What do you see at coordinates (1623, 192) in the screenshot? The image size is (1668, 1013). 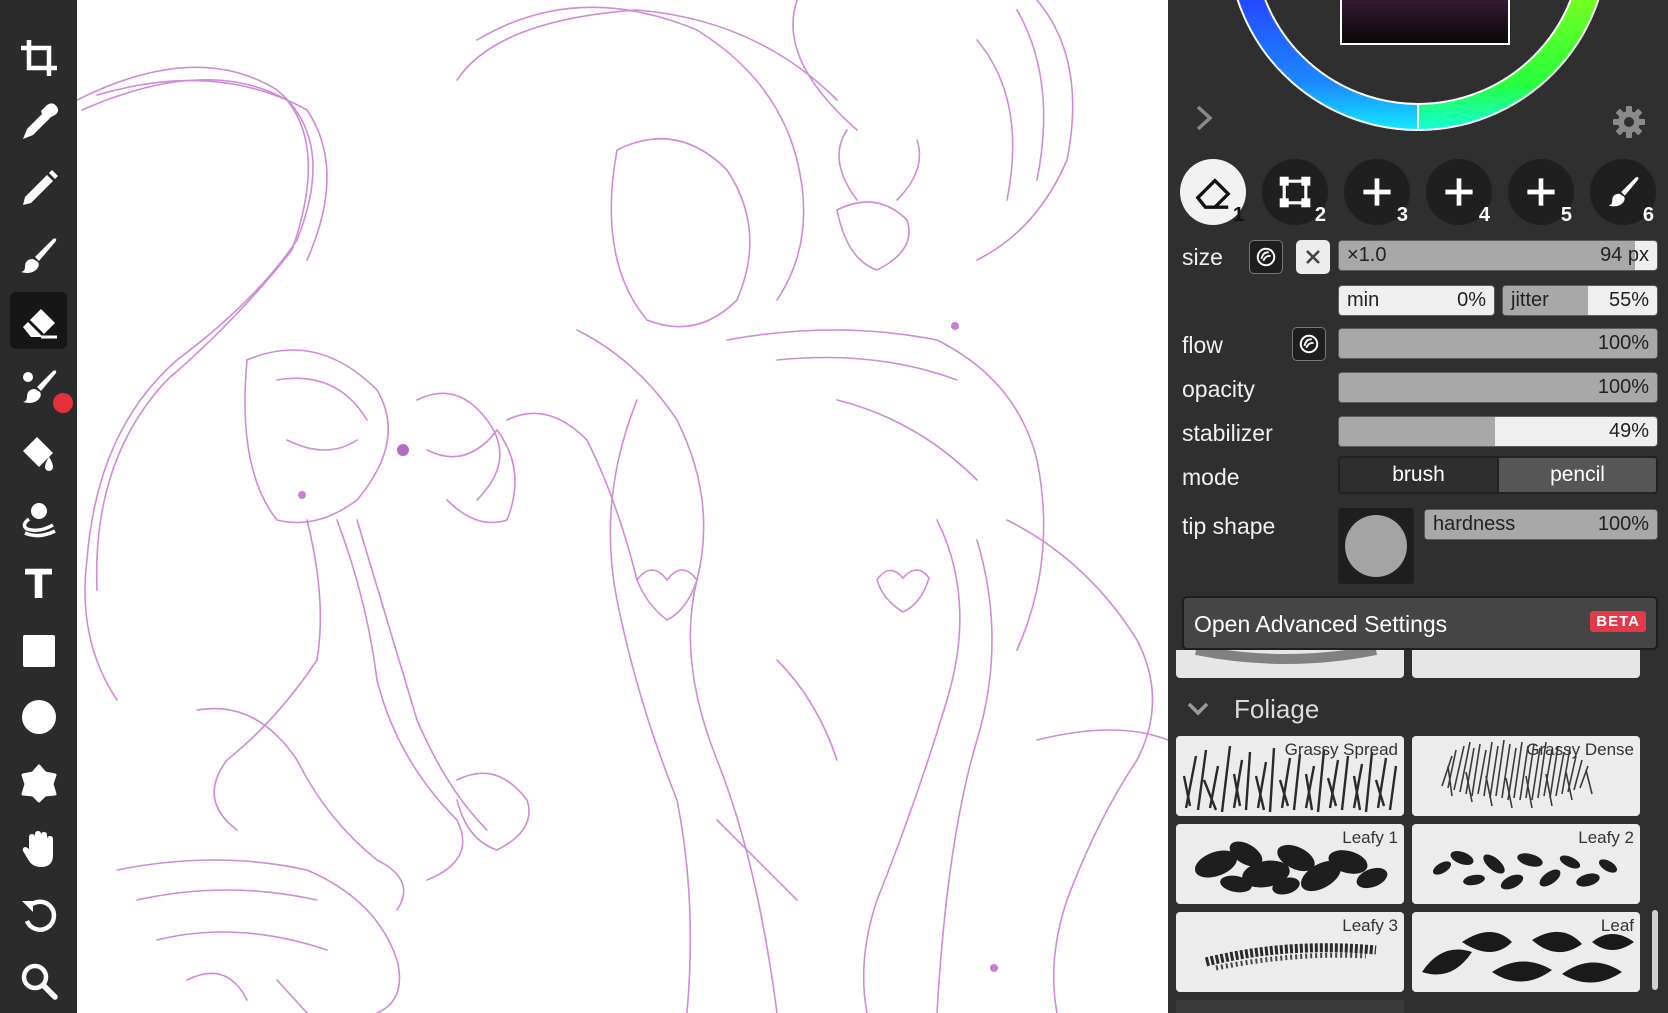 I see `brush-slot-6: 6` at bounding box center [1623, 192].